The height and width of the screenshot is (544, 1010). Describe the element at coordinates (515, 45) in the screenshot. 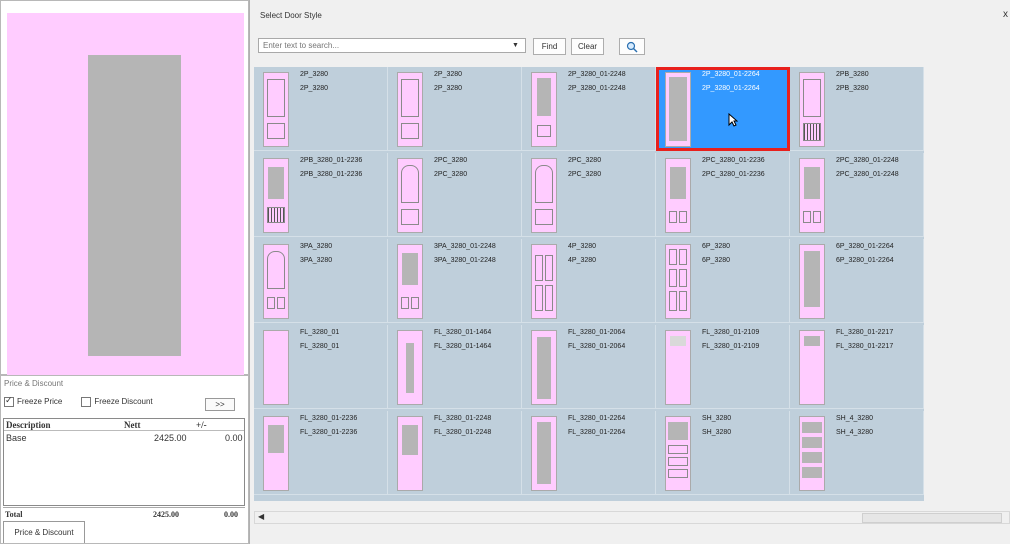

I see `search-dropdown-icon: ▼` at that location.